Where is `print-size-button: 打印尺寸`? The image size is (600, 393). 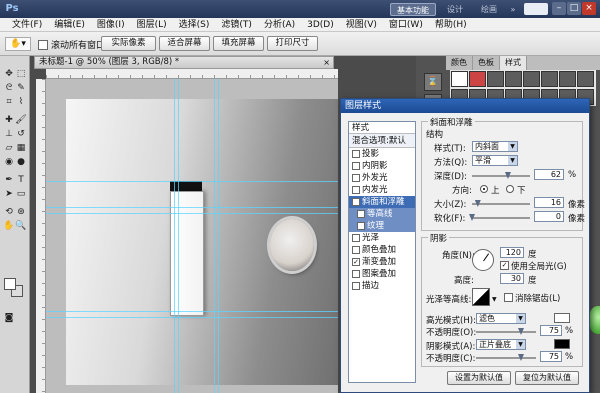
print-size-button: 打印尺寸 is located at coordinates (292, 43).